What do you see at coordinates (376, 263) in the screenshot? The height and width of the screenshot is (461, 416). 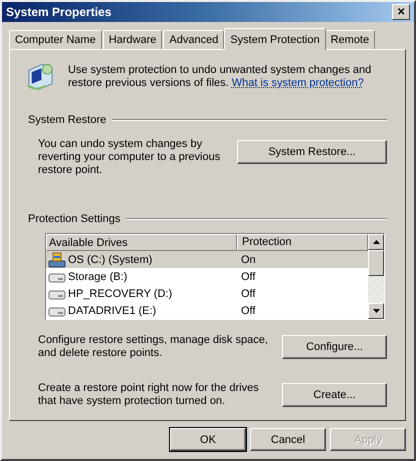 I see `scroll-thumb` at bounding box center [376, 263].